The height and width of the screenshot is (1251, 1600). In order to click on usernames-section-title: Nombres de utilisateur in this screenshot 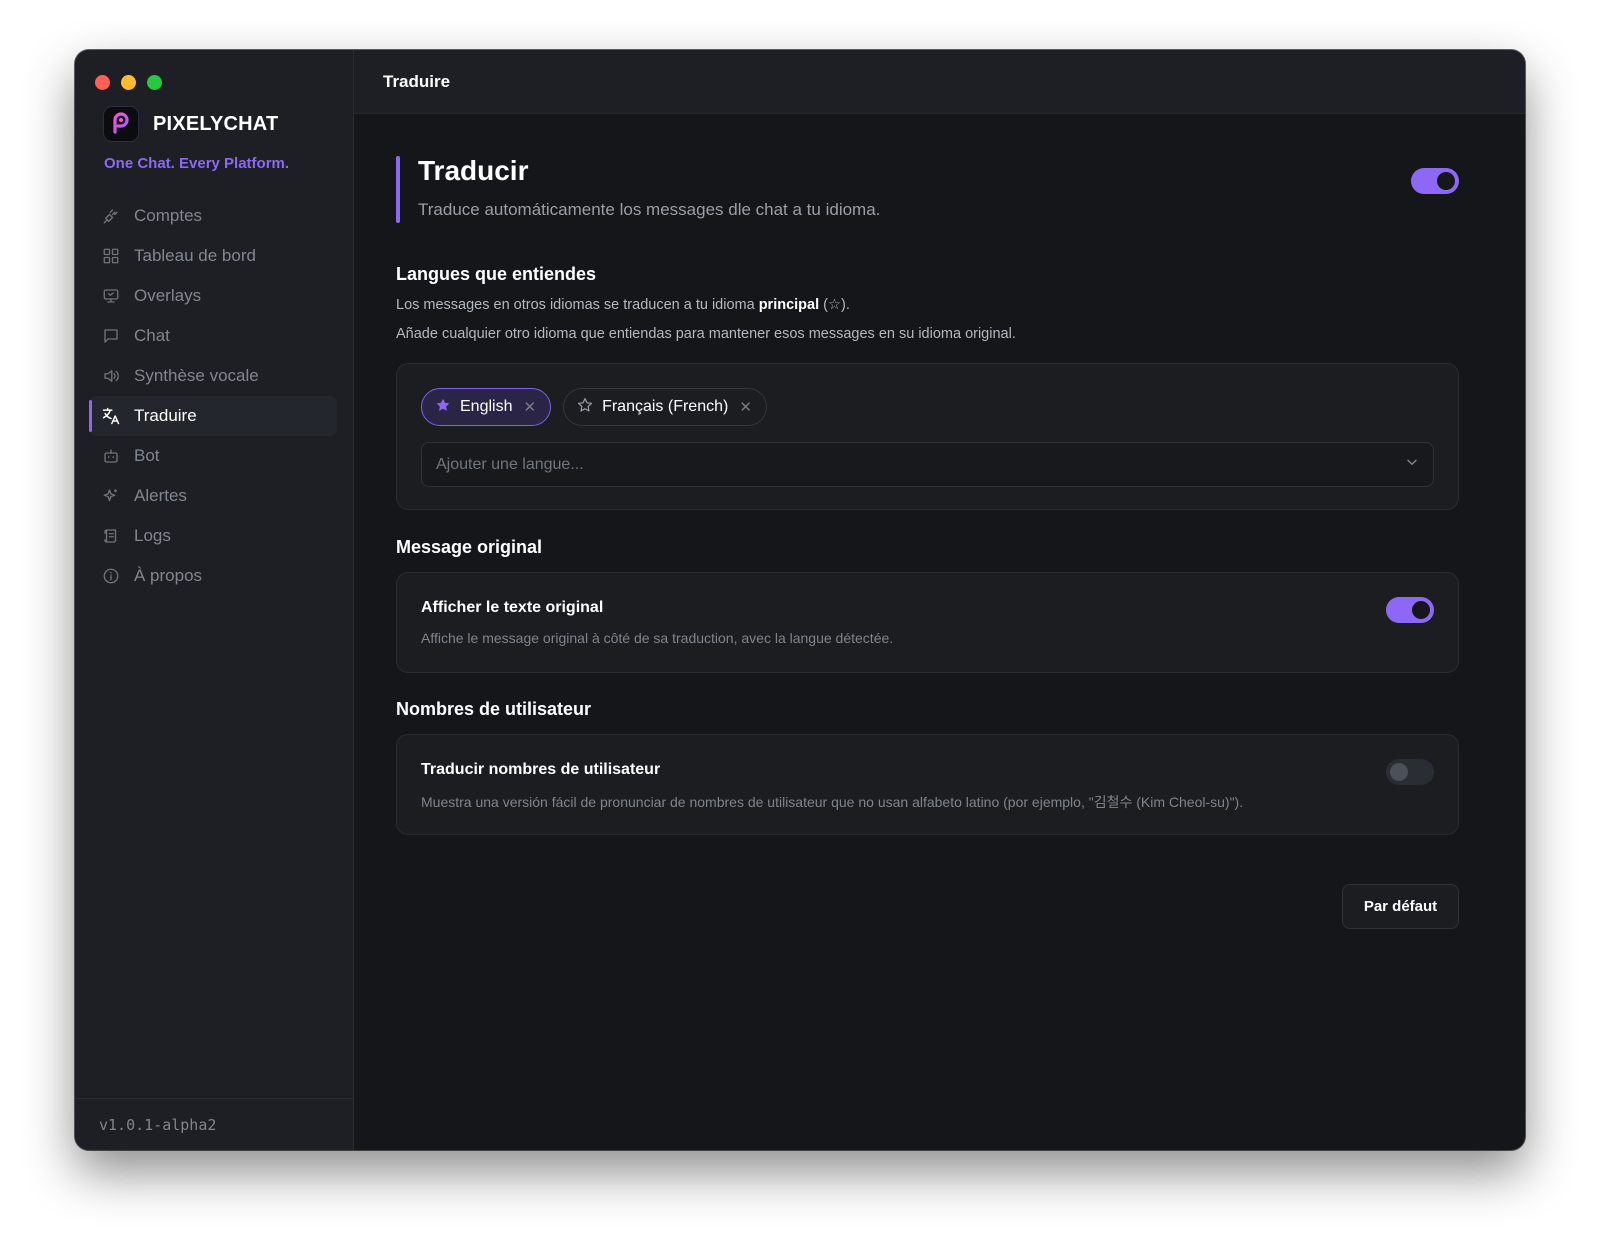, I will do `click(494, 709)`.